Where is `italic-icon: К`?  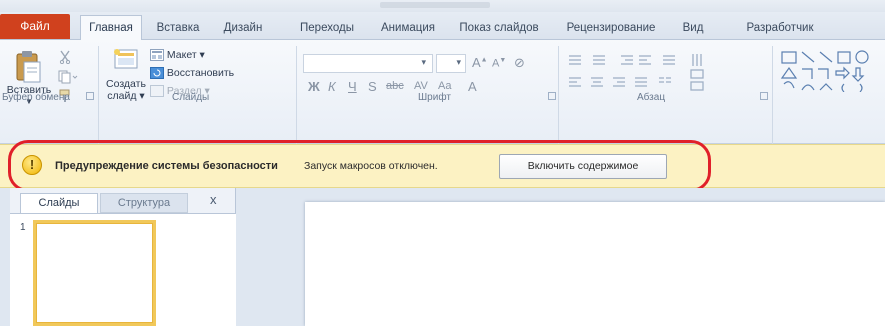 italic-icon: К is located at coordinates (332, 86).